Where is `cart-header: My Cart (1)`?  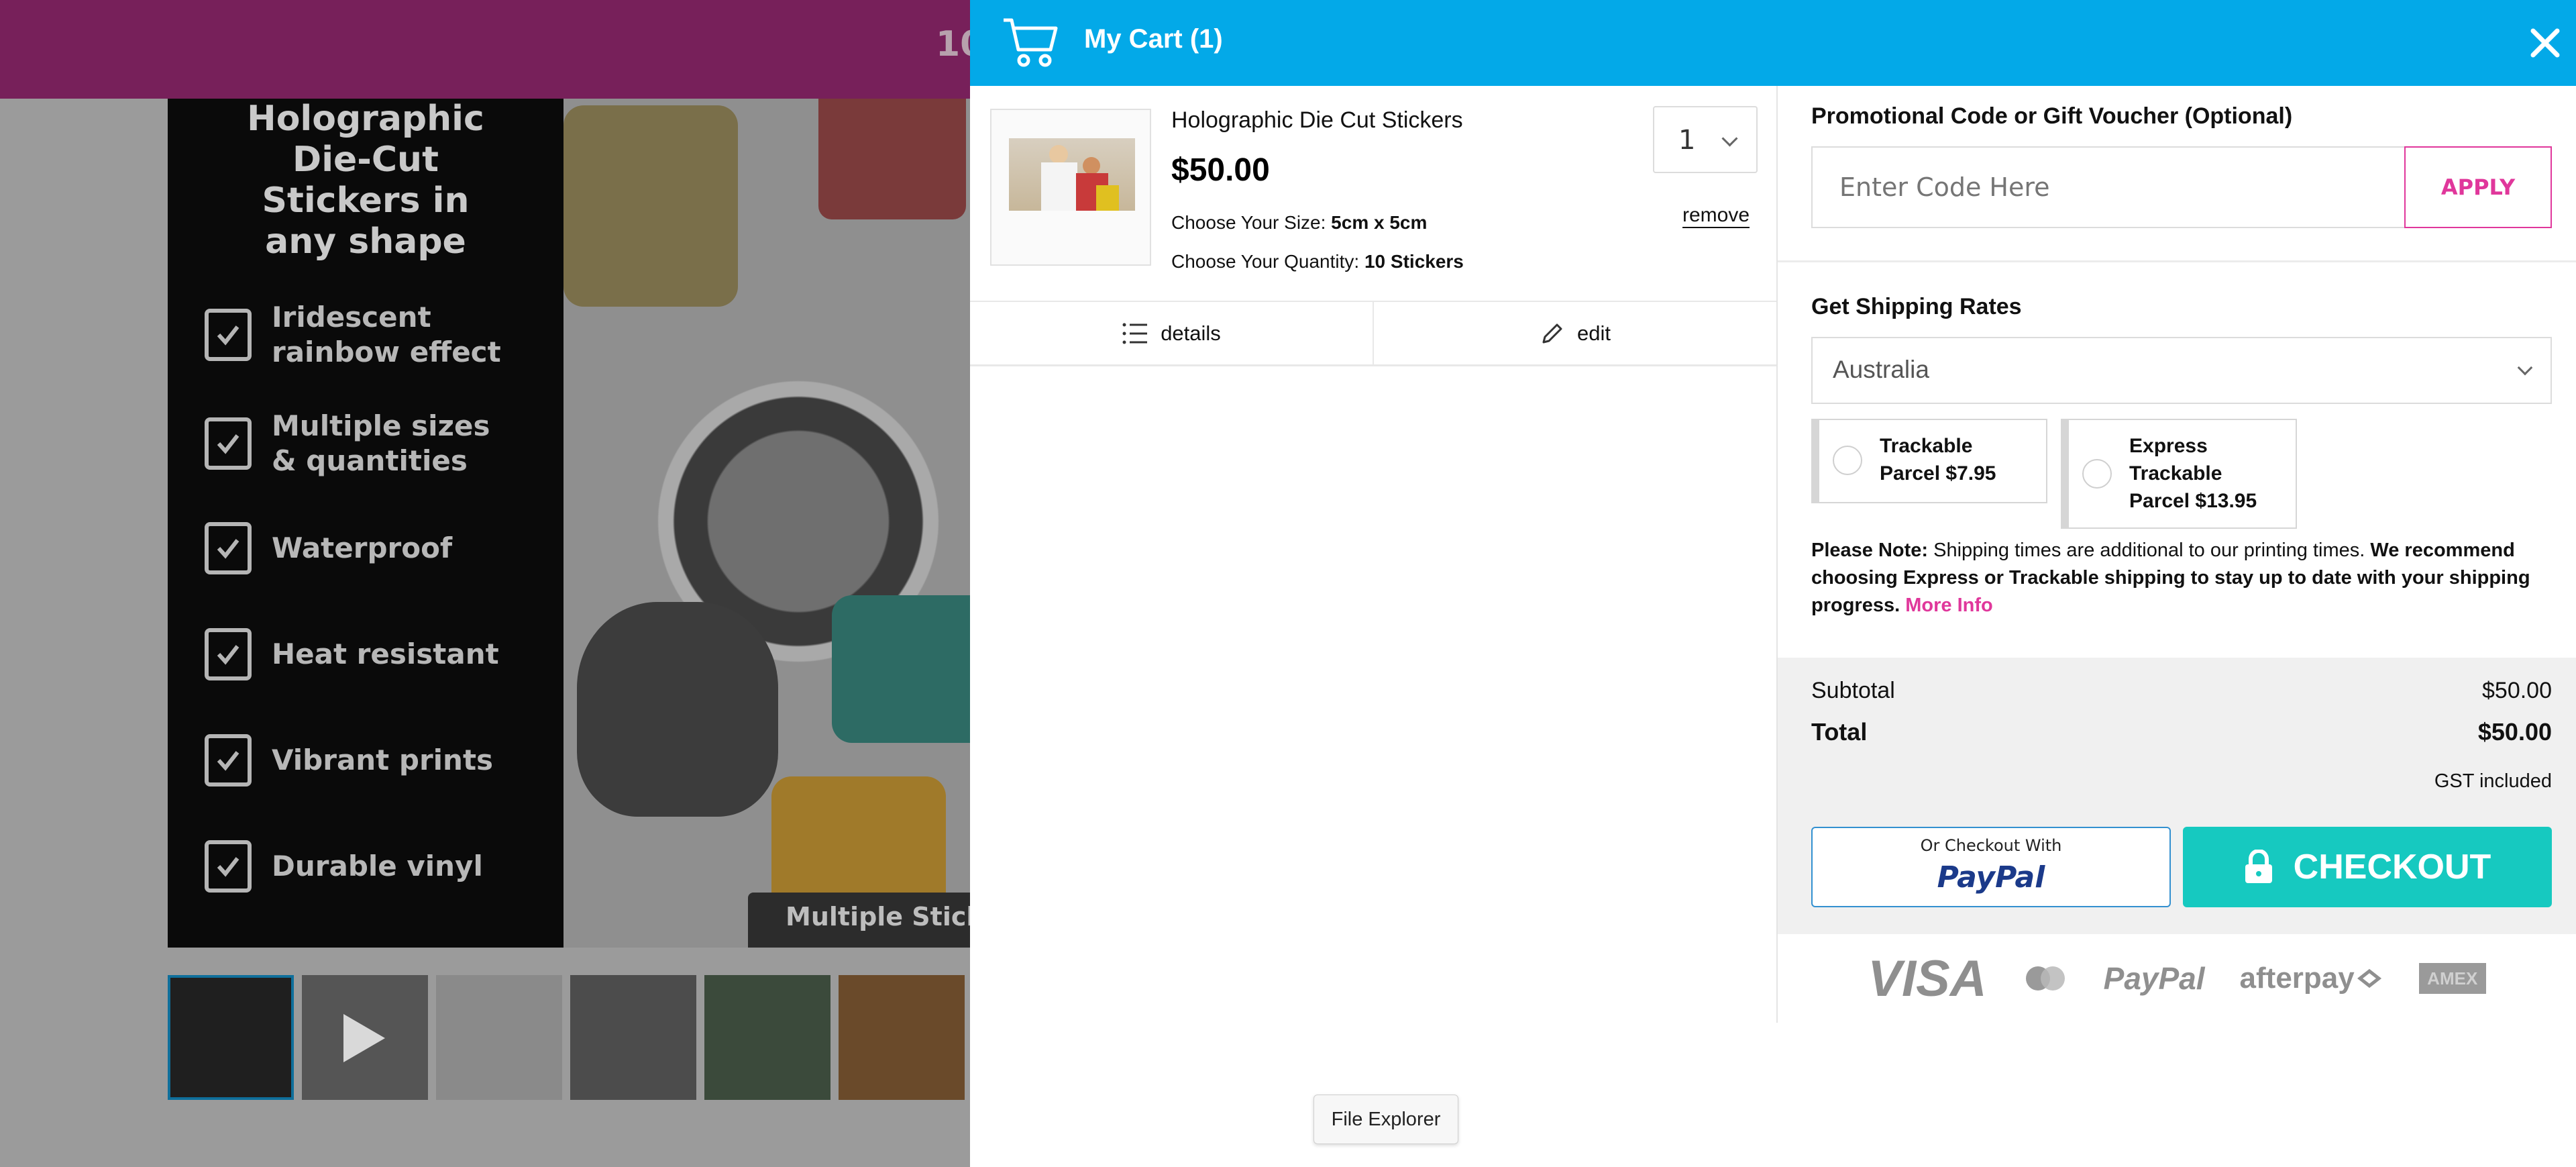
cart-header: My Cart (1) is located at coordinates (1773, 43).